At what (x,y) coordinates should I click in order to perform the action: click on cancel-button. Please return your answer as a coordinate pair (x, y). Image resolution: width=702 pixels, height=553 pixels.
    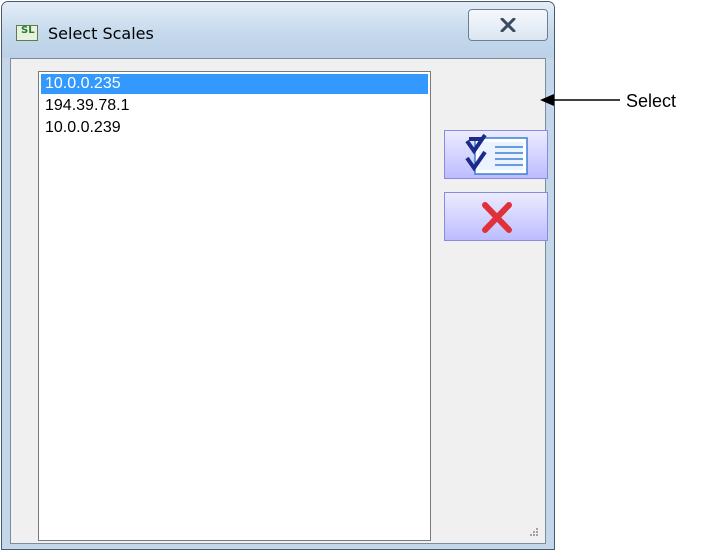
    Looking at the image, I should click on (496, 216).